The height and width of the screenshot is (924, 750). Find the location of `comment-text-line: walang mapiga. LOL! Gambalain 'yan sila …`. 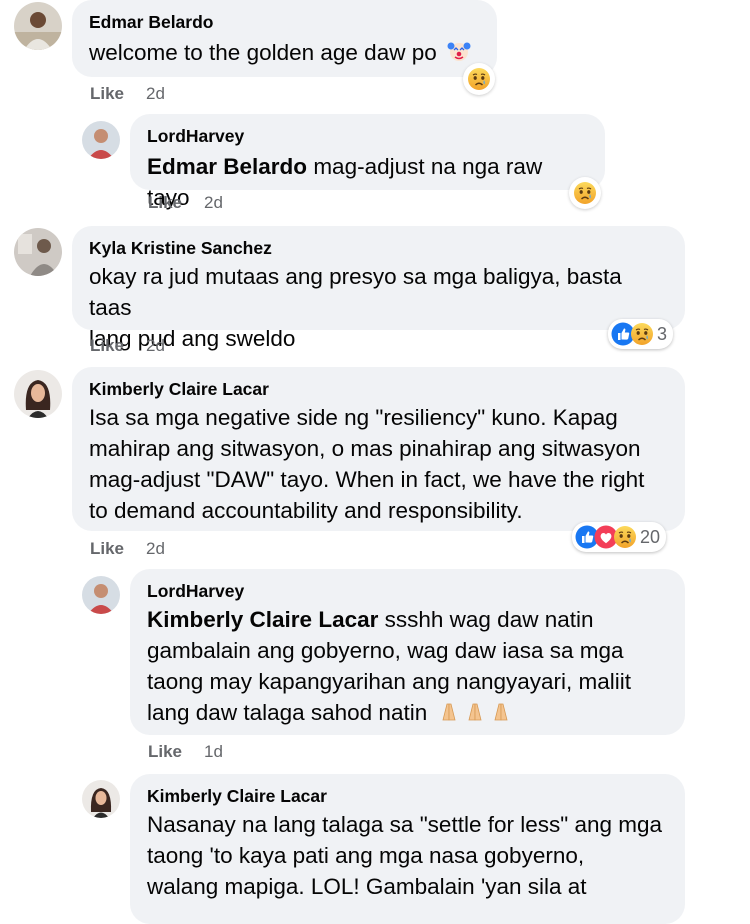

comment-text-line: walang mapiga. LOL! Gambalain 'yan sila … is located at coordinates (367, 886).